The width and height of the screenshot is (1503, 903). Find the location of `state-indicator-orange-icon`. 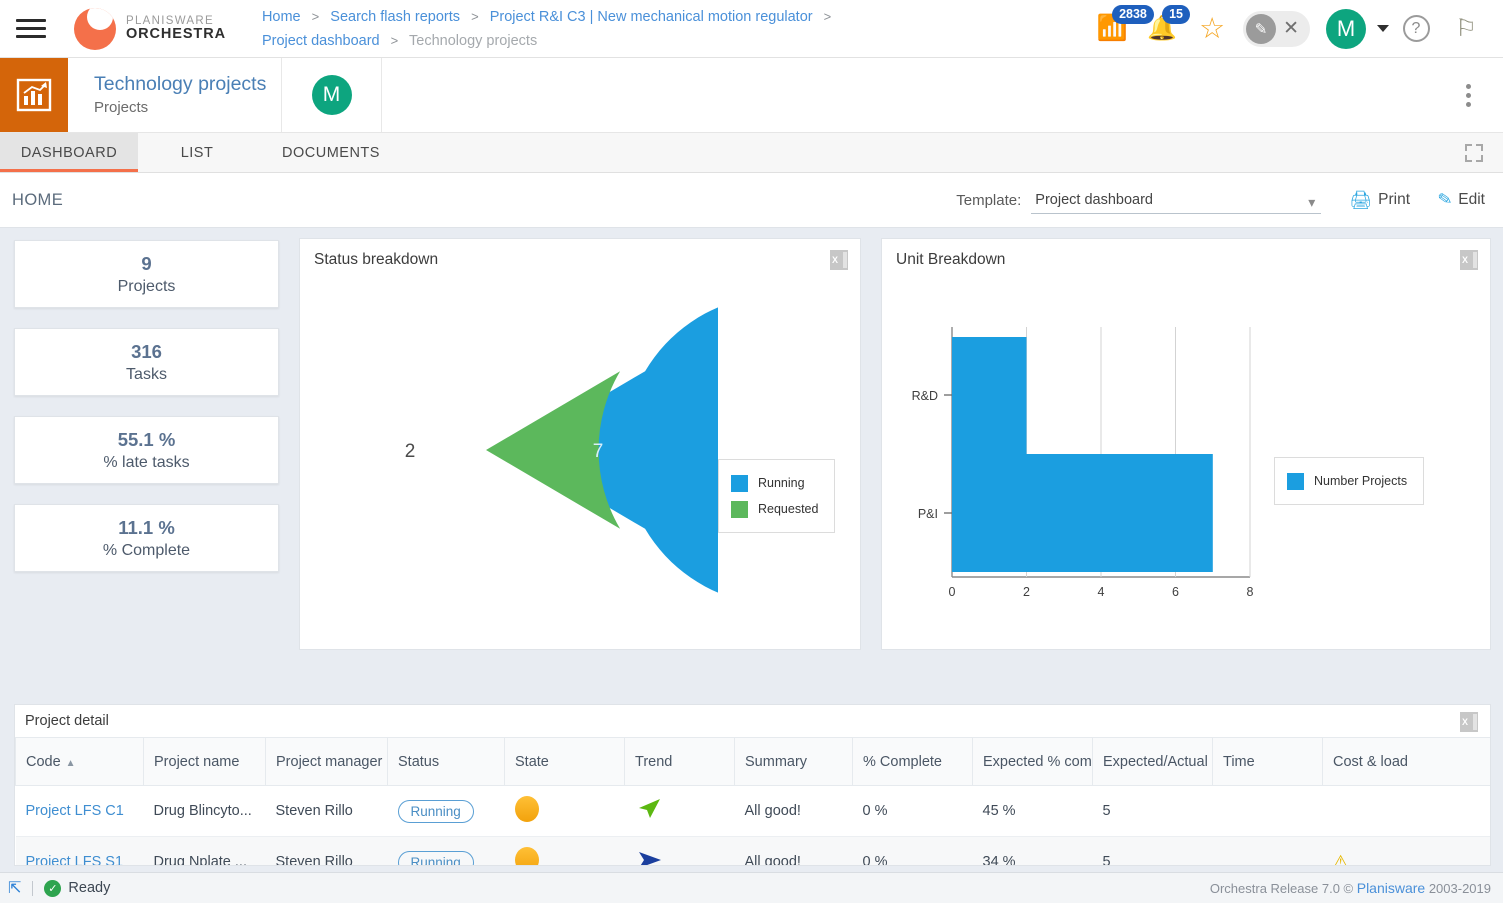

state-indicator-orange-icon is located at coordinates (526, 809).